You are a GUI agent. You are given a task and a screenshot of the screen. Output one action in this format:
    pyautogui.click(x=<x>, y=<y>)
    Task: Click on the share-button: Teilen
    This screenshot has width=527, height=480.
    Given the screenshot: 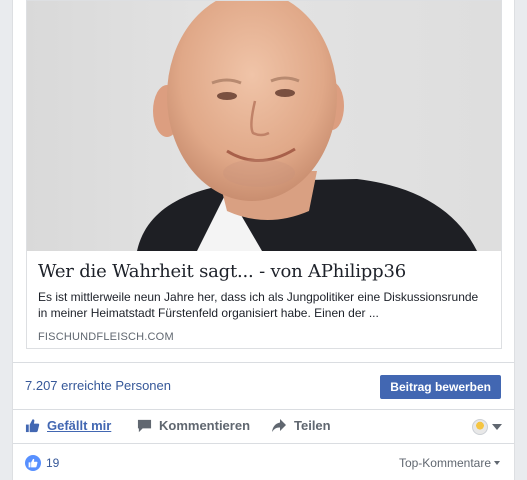 What is the action you would take?
    pyautogui.click(x=301, y=425)
    